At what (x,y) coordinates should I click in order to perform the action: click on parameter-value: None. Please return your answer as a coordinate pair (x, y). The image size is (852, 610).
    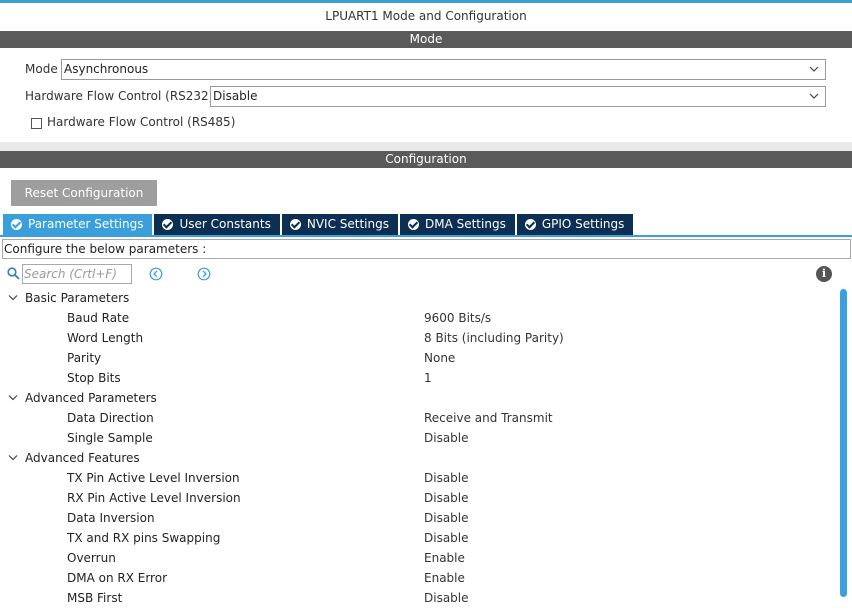
    Looking at the image, I should click on (440, 358).